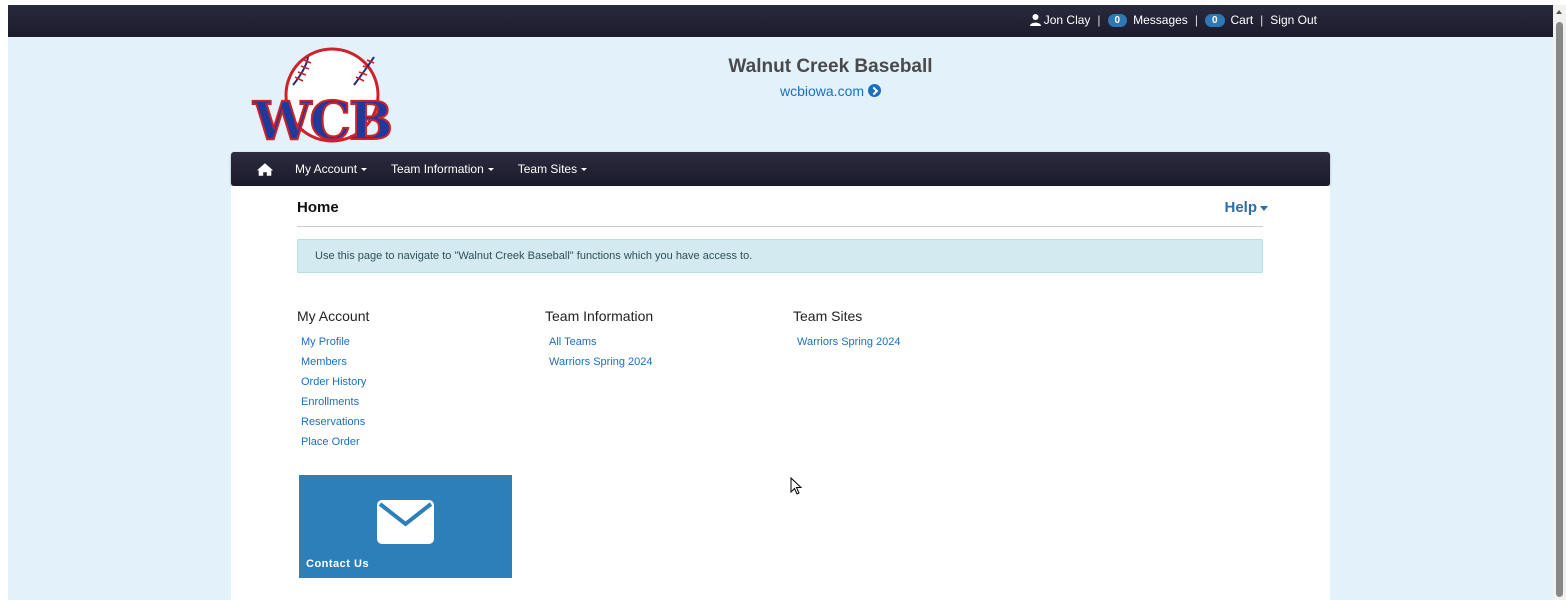 The width and height of the screenshot is (1566, 600). I want to click on section-team-sites: Team Sites Warriors Spring 2024, so click(847, 330).